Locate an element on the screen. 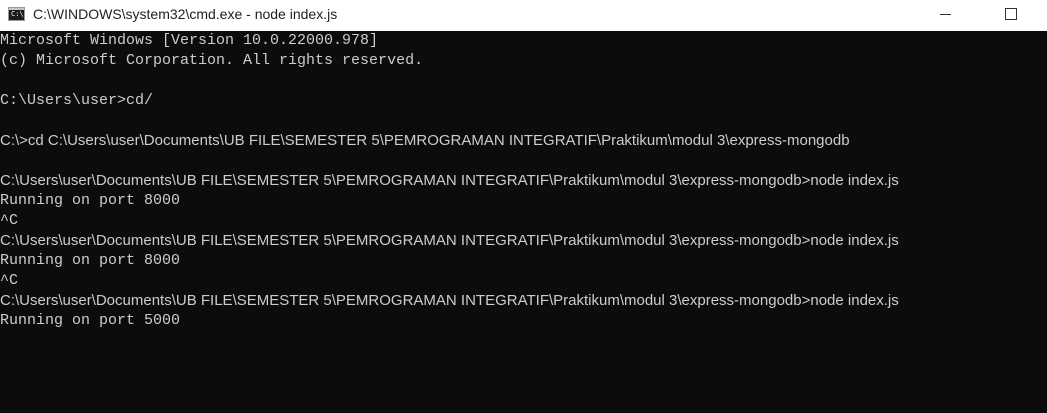 This screenshot has width=1047, height=413. cmd-icon: C:\ is located at coordinates (16, 14).